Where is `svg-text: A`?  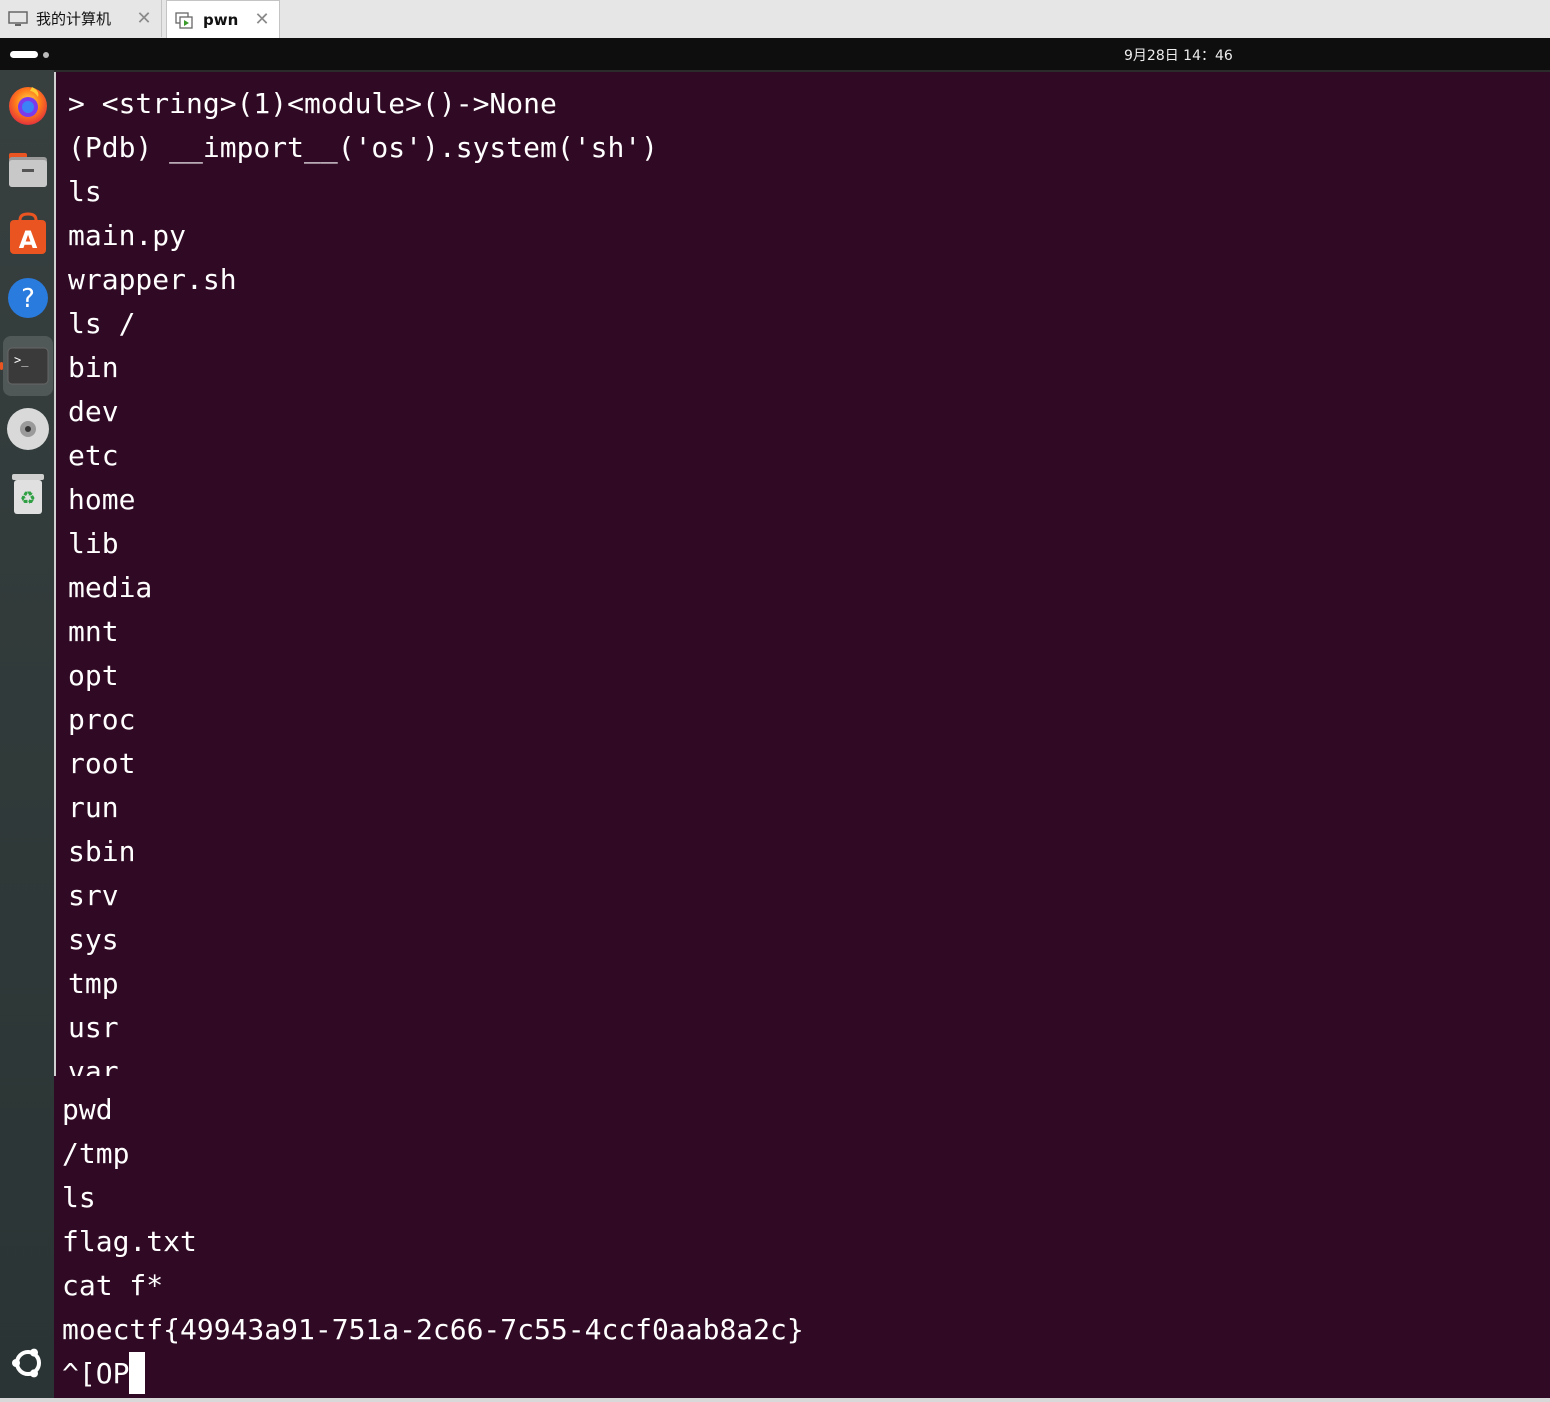
svg-text: A is located at coordinates (28, 240).